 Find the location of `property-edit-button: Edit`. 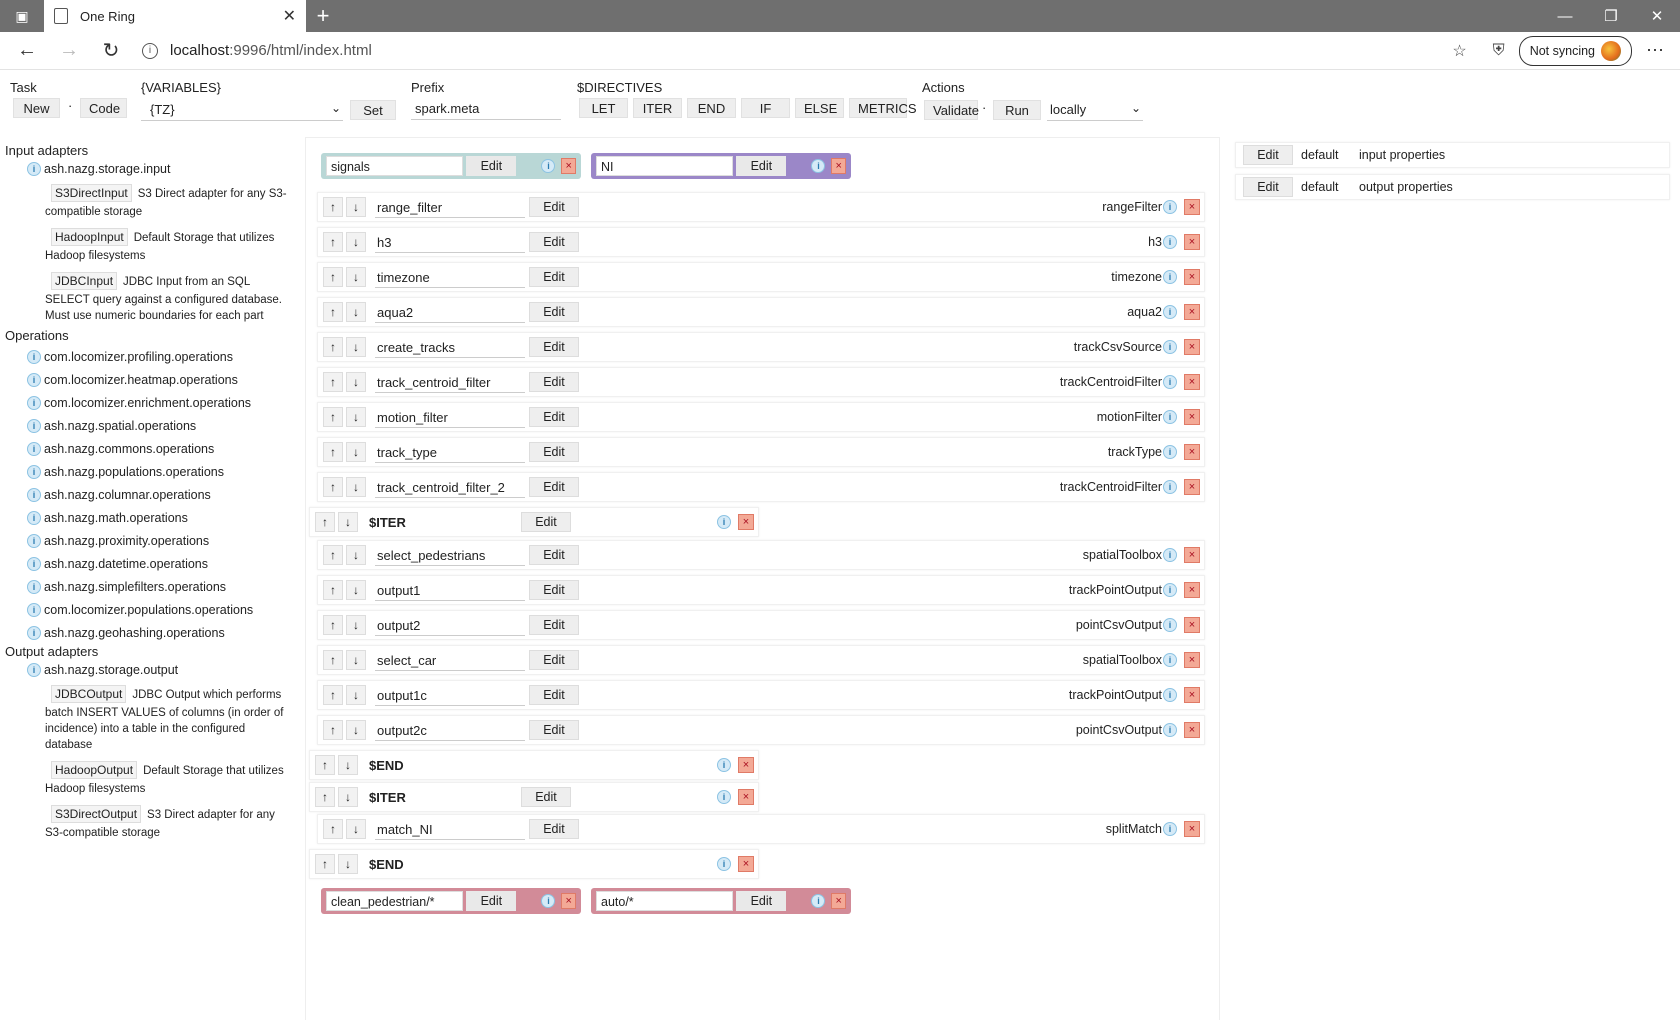

property-edit-button: Edit is located at coordinates (1268, 155).